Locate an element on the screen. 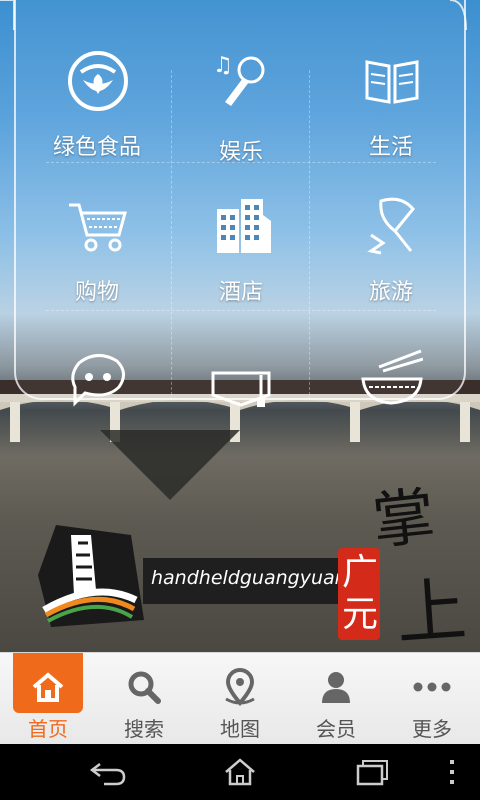 This screenshot has width=480, height=800. tab-label: 更多 is located at coordinates (432, 729).